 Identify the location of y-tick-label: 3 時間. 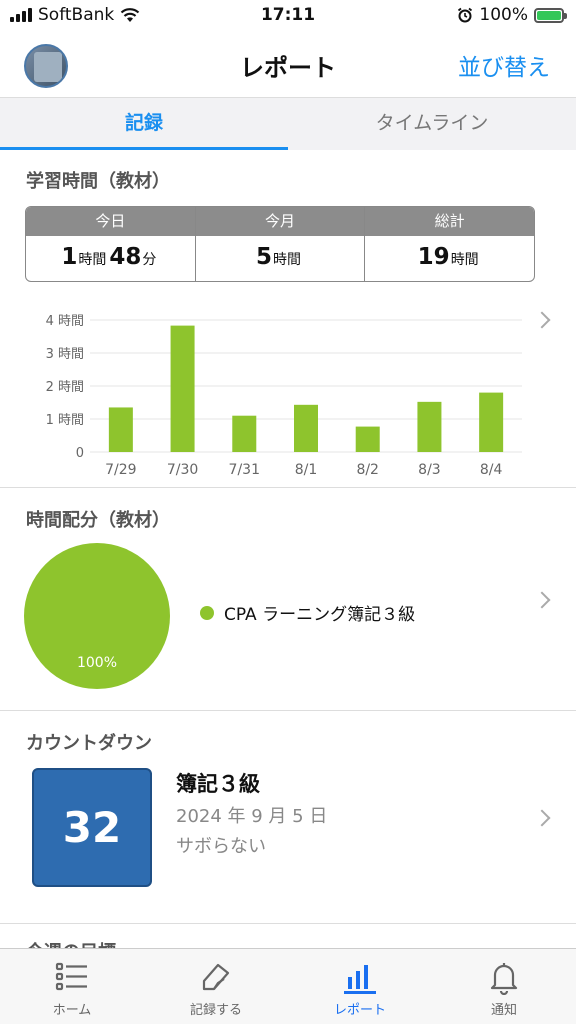
(65, 354).